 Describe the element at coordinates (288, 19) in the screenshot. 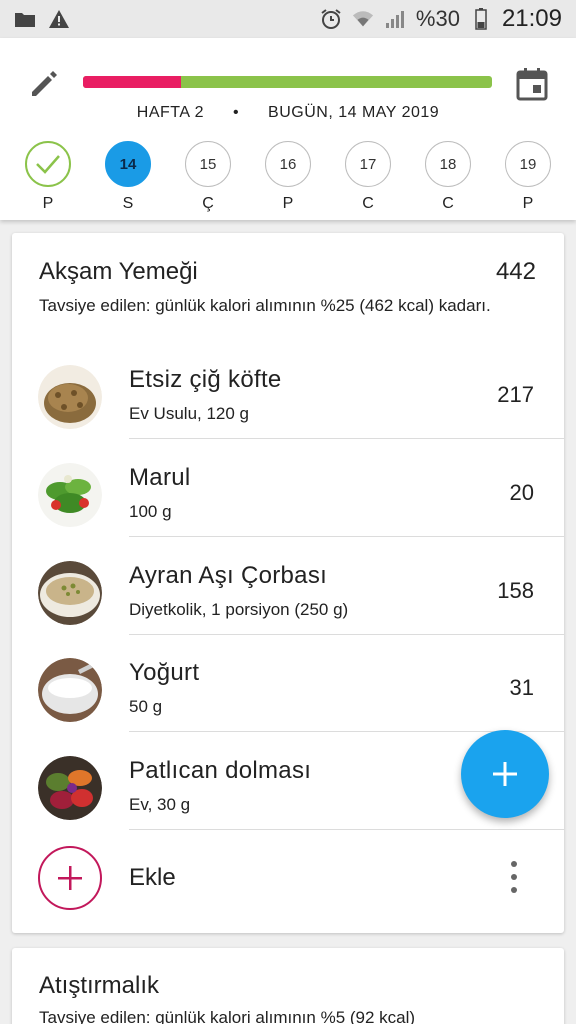

I see `status-bar: %30 21:09` at that location.